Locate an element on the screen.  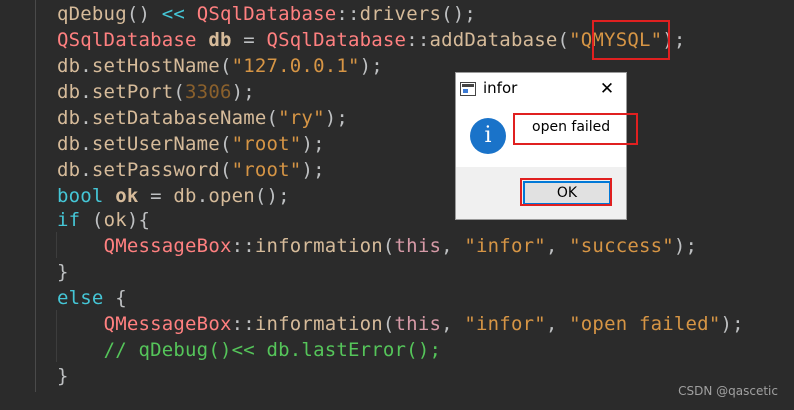
highlight-box-ok is located at coordinates (566, 192).